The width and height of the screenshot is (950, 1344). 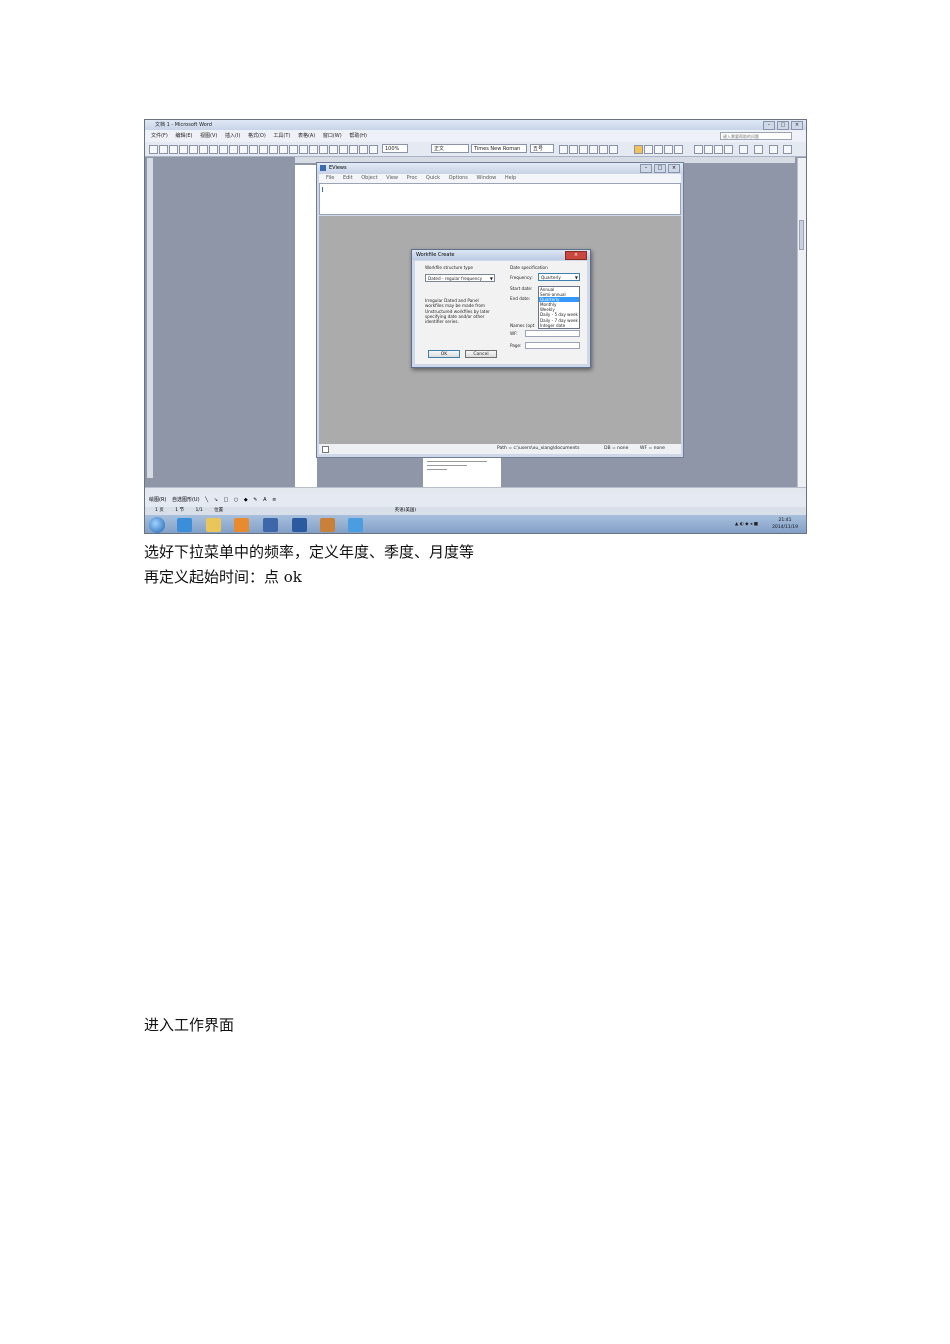 I want to click on font-color-icon, so click(x=758, y=149).